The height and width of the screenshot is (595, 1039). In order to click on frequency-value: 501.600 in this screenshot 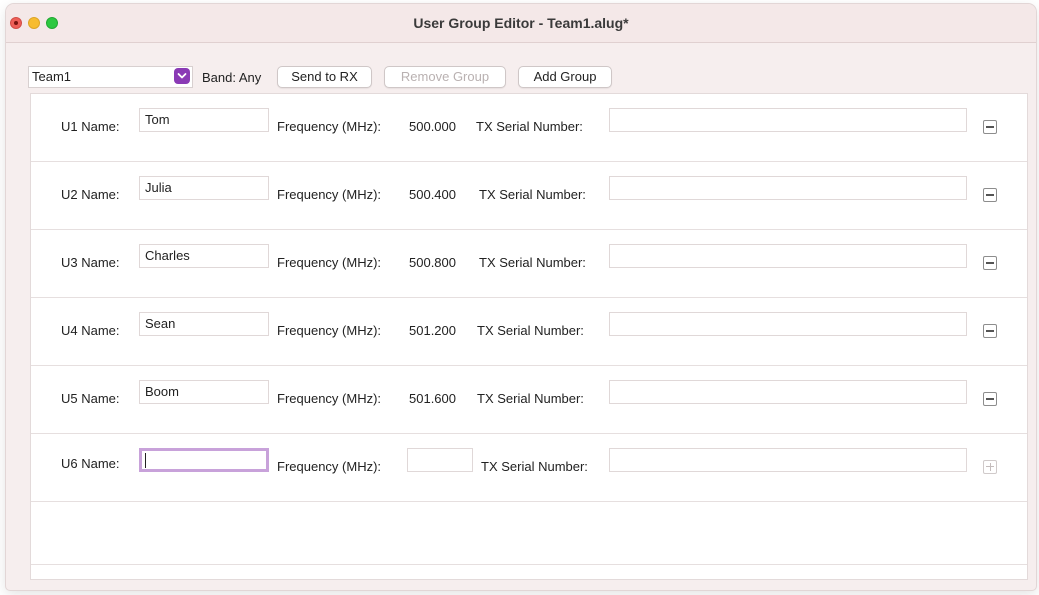, I will do `click(432, 398)`.